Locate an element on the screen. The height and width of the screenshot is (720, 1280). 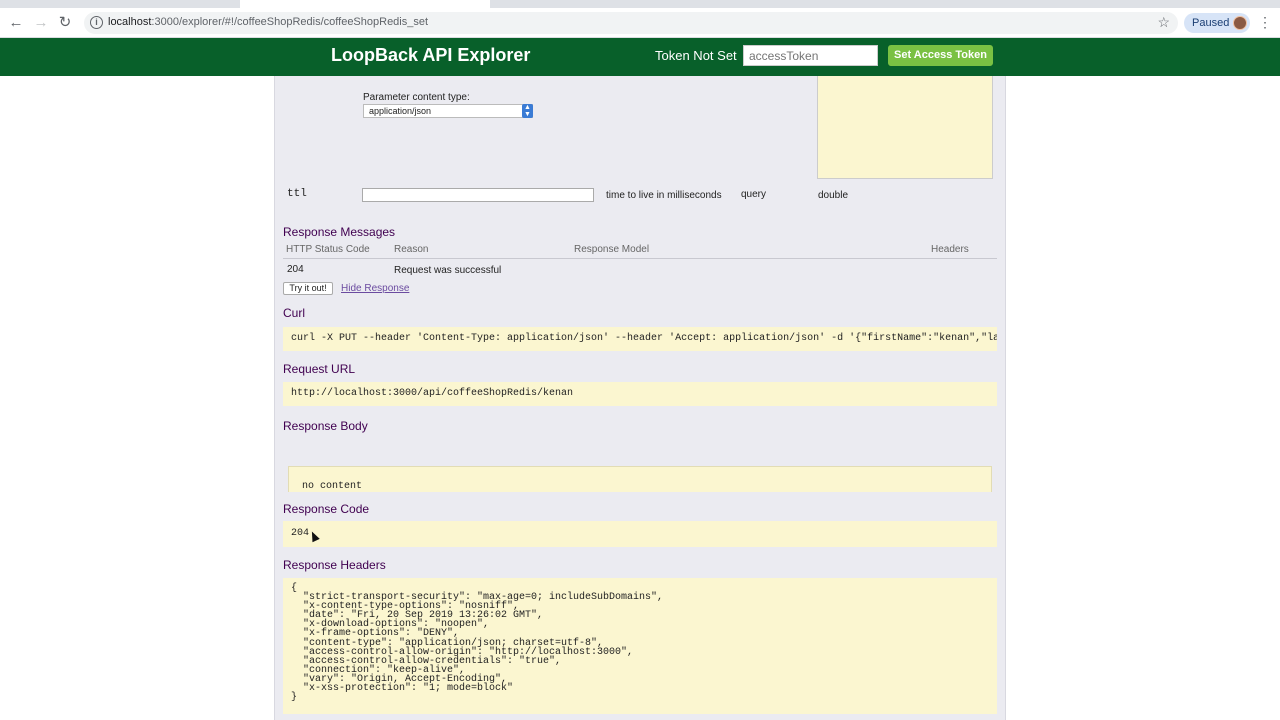
response-body-value: no content is located at coordinates (640, 479).